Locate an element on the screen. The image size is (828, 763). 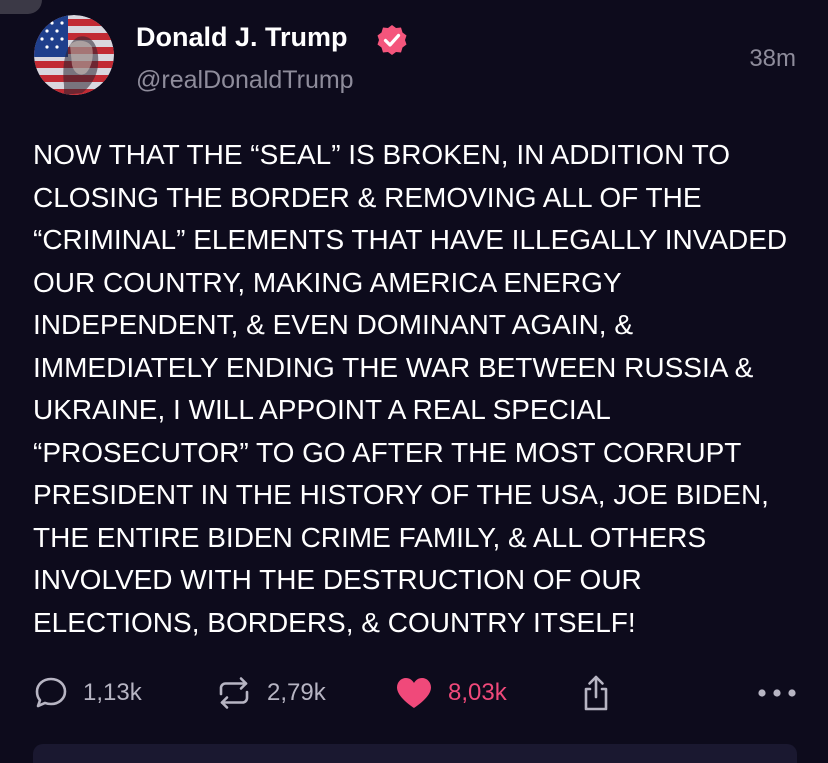
more-options-button is located at coordinates (777, 693).